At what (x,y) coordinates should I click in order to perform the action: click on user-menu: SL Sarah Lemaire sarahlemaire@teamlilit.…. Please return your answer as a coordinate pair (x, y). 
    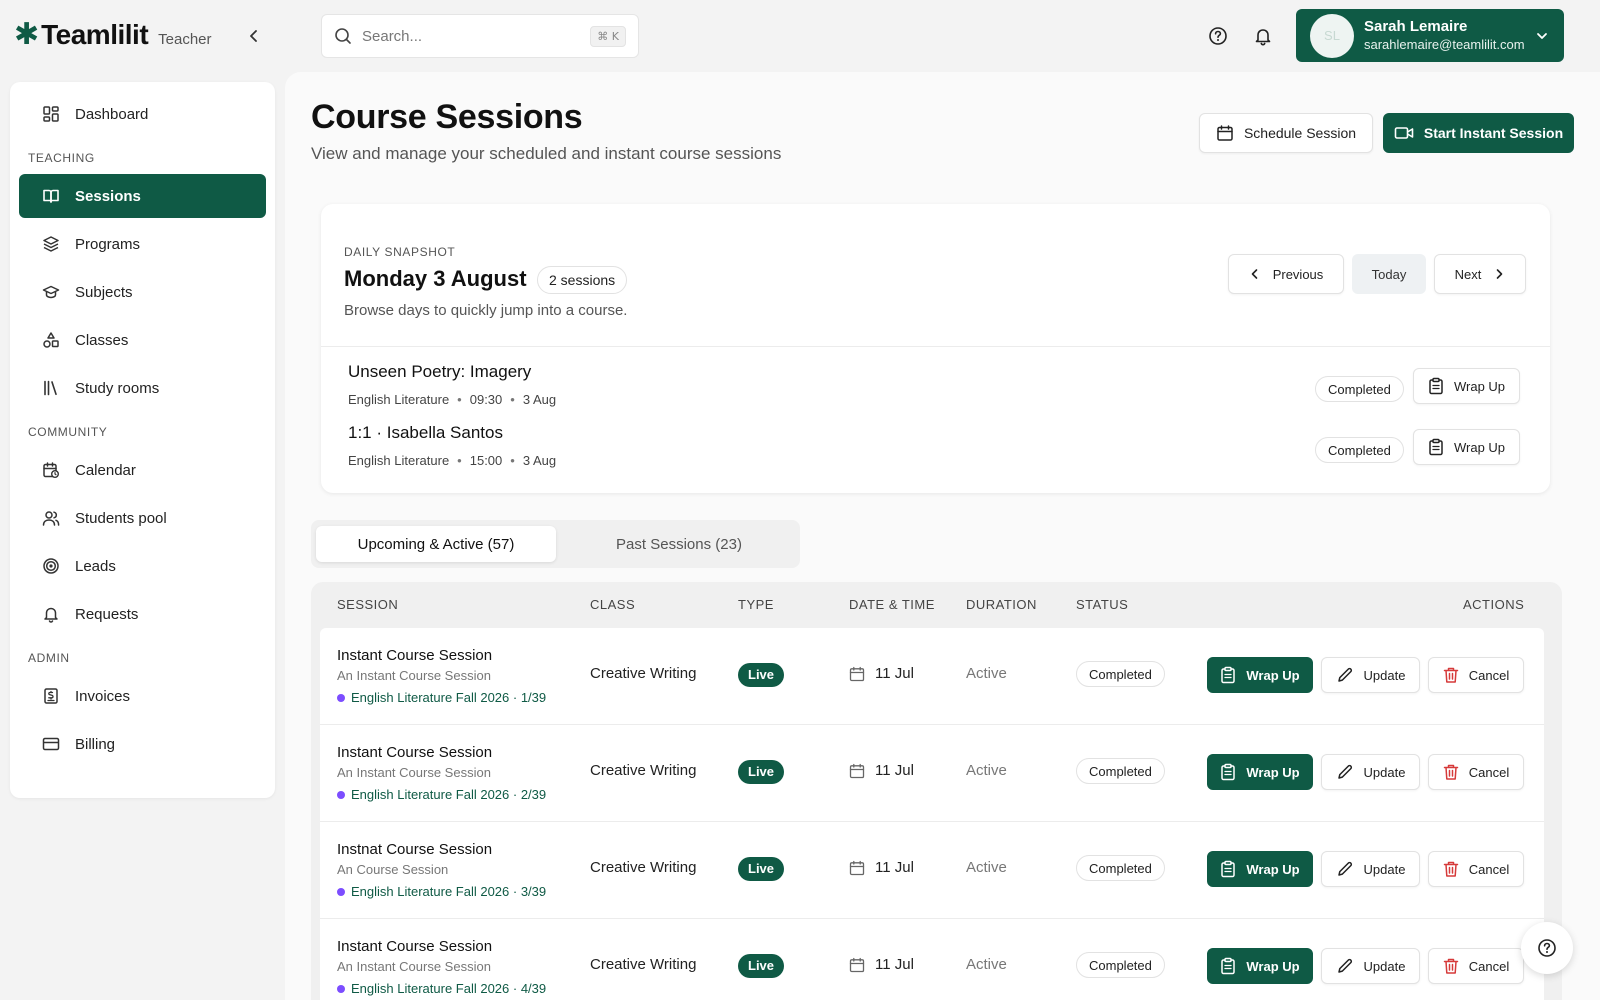
    Looking at the image, I should click on (1430, 35).